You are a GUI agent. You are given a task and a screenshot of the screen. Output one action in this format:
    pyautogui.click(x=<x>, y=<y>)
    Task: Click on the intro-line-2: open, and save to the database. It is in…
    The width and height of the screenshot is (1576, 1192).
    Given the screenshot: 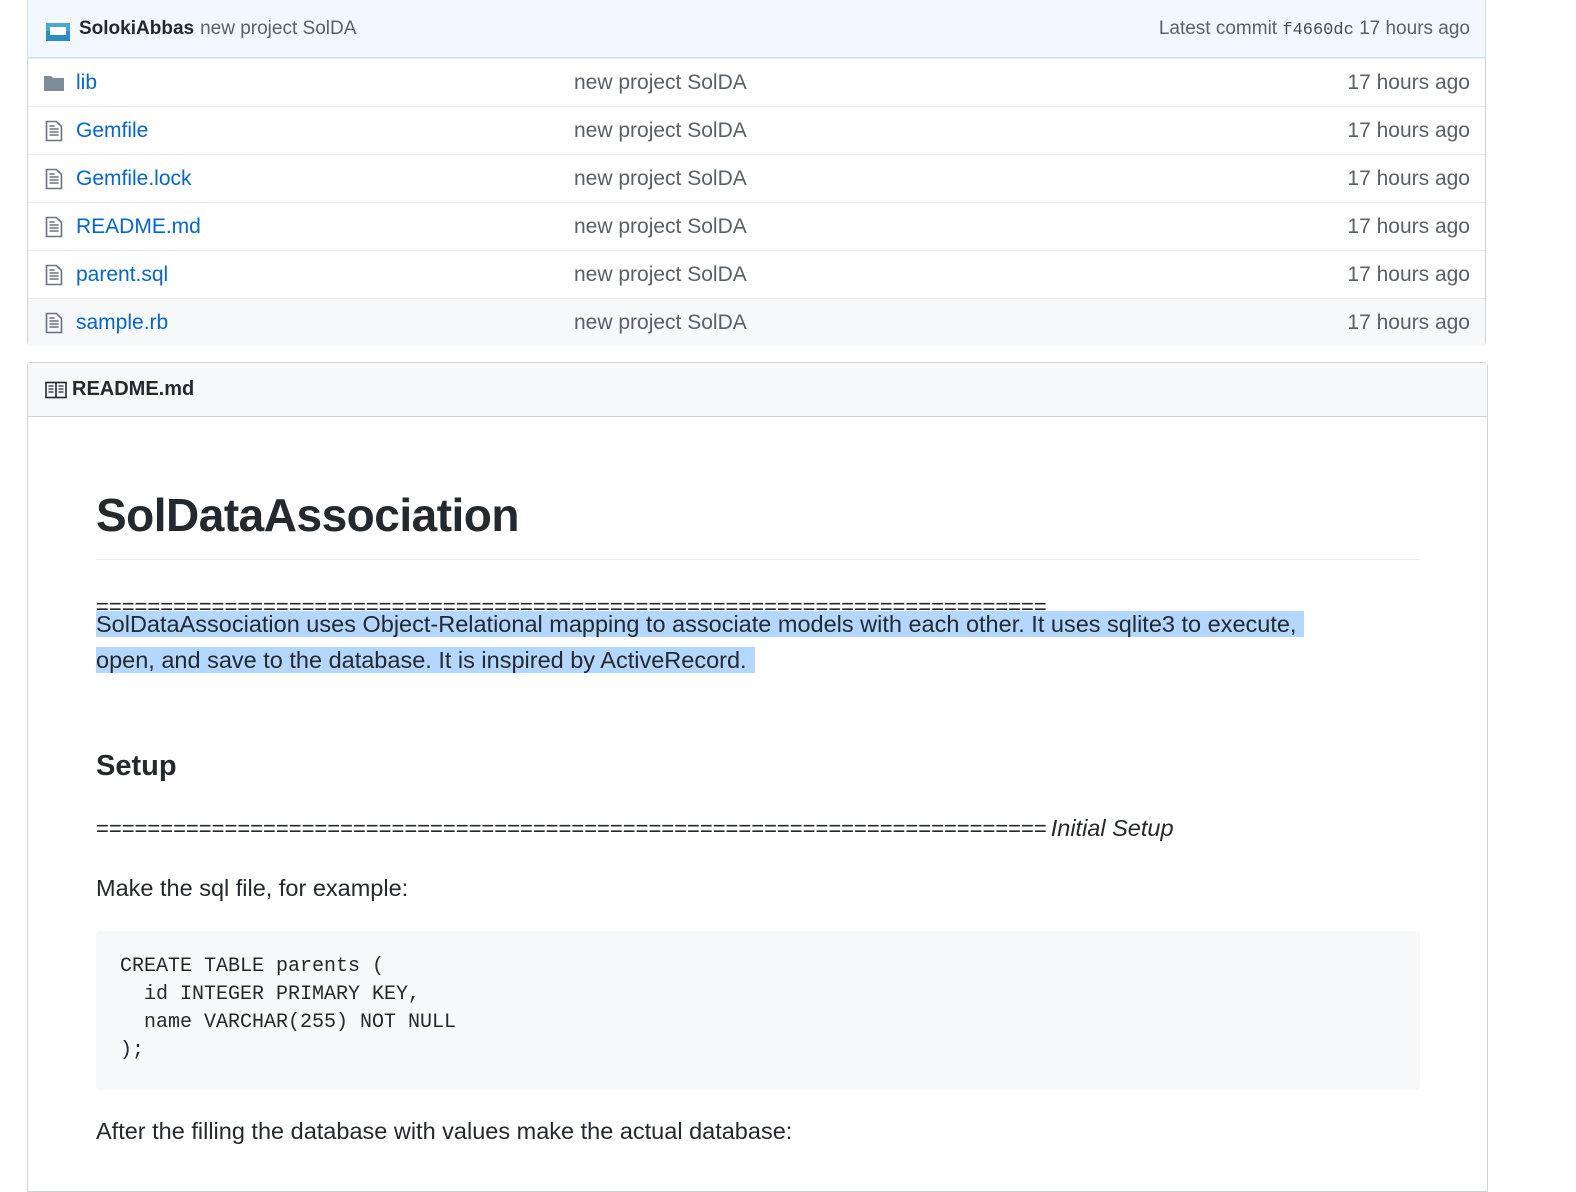 What is the action you would take?
    pyautogui.click(x=425, y=659)
    